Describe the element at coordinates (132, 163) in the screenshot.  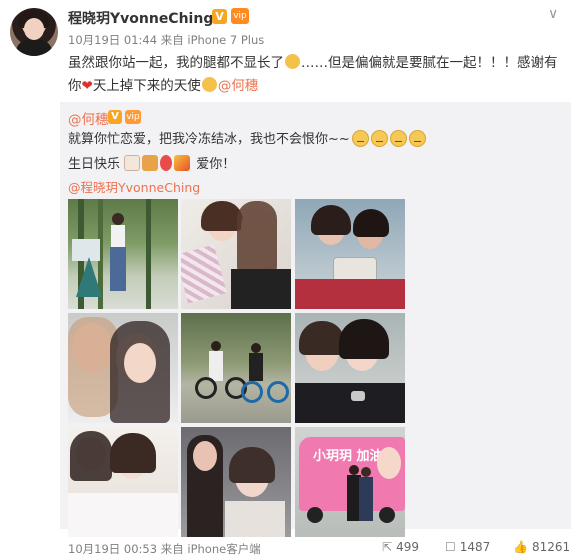
I see `cake-icon` at that location.